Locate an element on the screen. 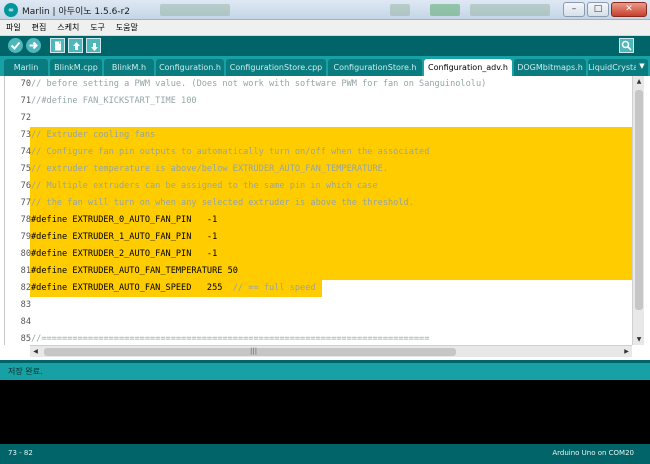  code-comment: //#define FAN_KICKSTART_TIME 100 is located at coordinates (114, 101).